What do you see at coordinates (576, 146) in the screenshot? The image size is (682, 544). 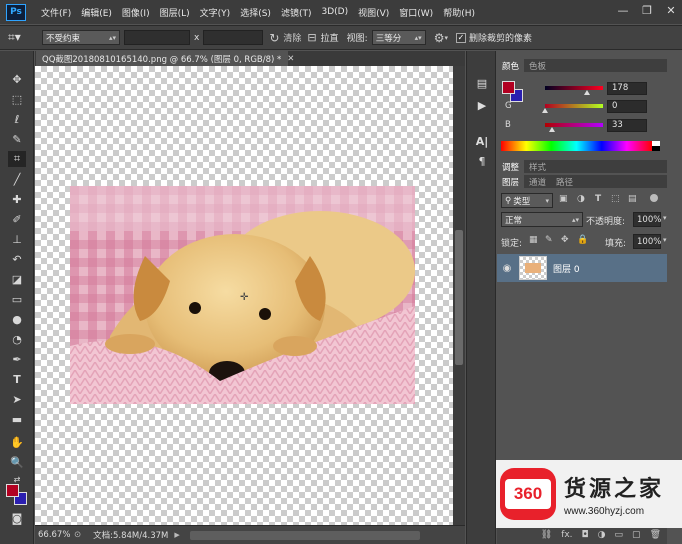 I see `color-spectrum-bar` at bounding box center [576, 146].